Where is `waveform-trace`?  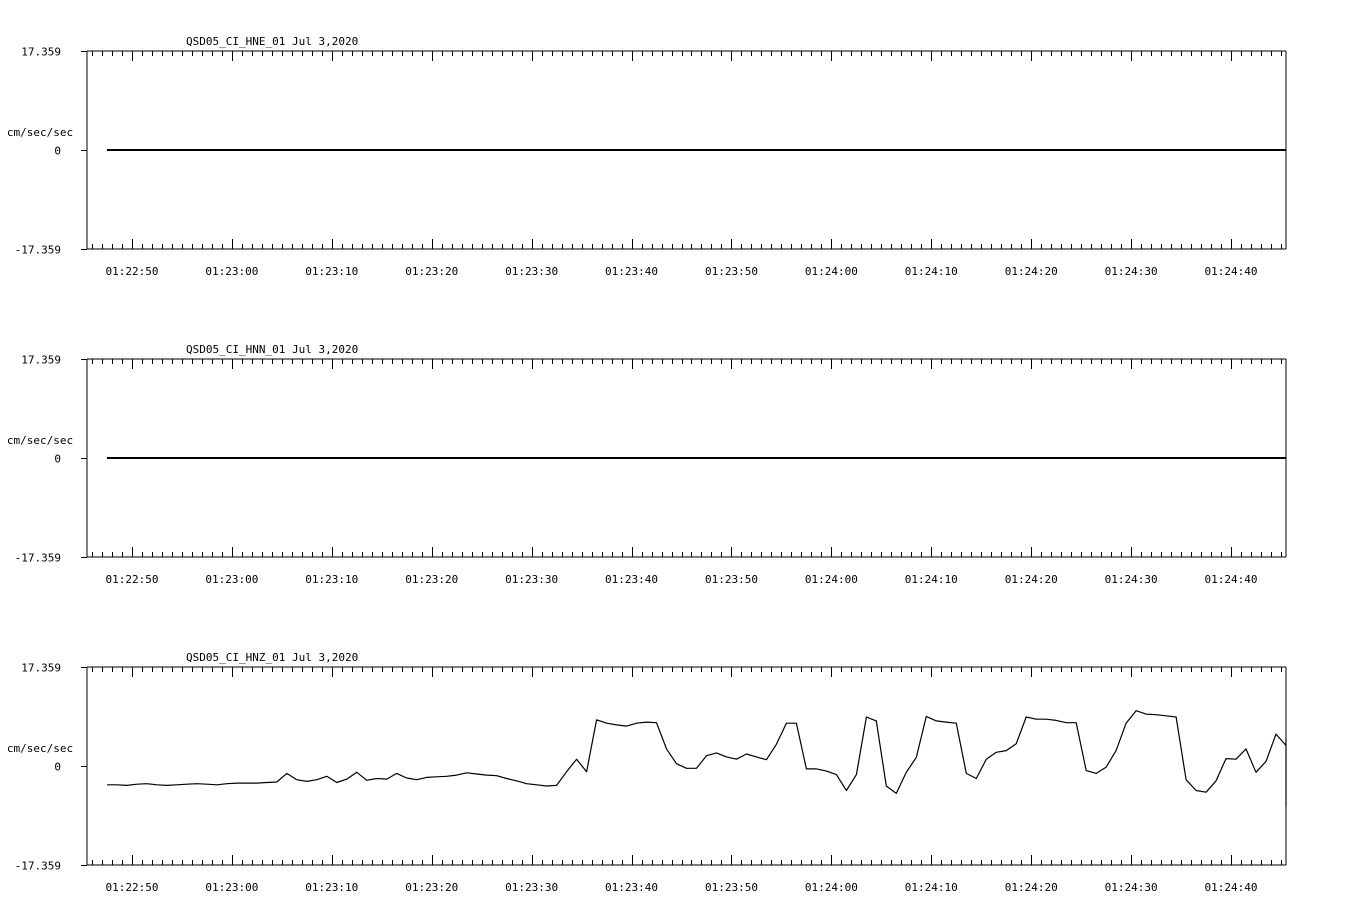
waveform-trace is located at coordinates (697, 759).